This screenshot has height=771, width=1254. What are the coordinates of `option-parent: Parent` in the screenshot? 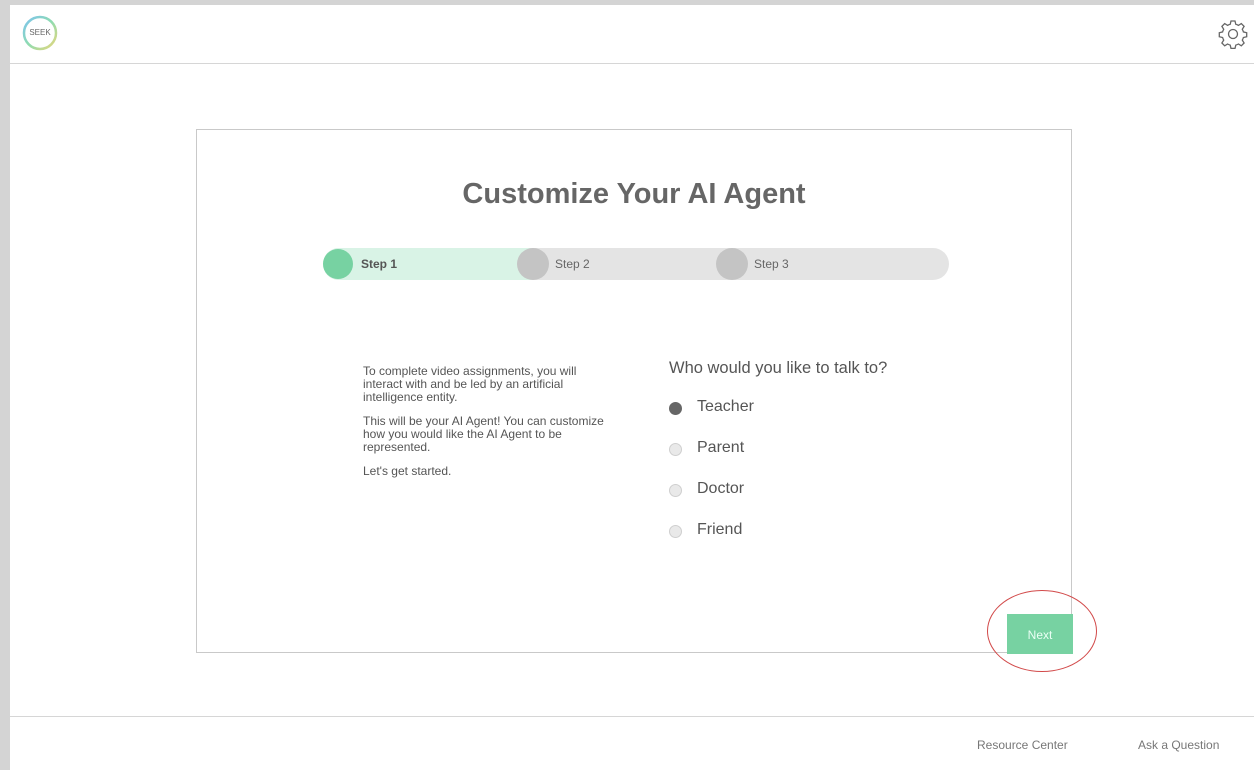 It's located at (749, 460).